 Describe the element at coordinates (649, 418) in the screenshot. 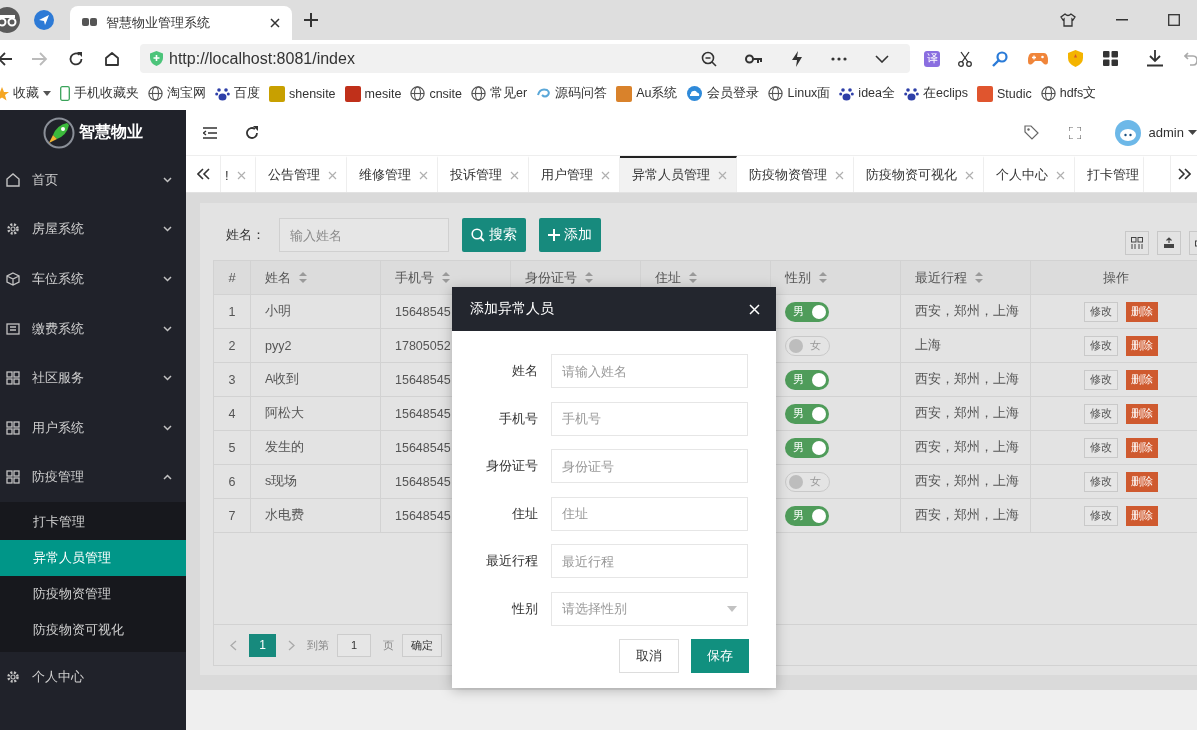

I see `input-field: 手机号` at that location.